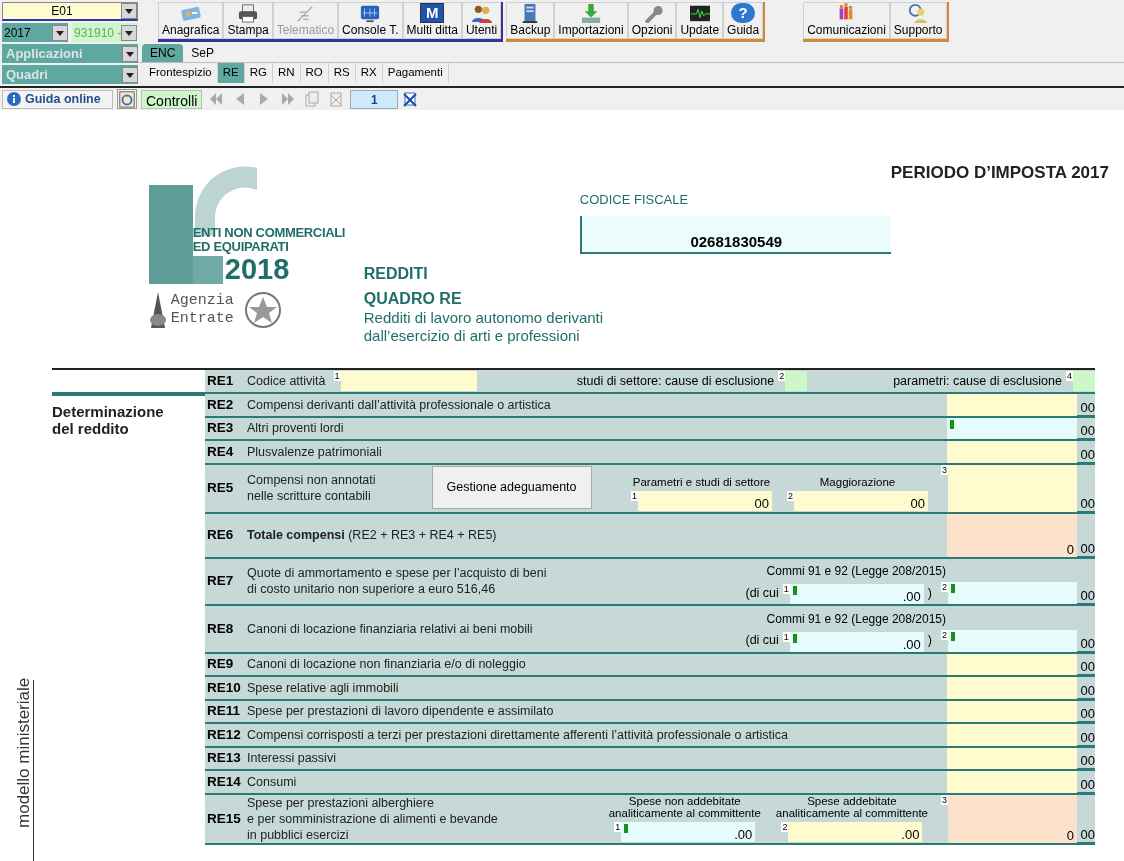  Describe the element at coordinates (108, 420) in the screenshot. I see `section-title: Determinazione del reddito` at that location.